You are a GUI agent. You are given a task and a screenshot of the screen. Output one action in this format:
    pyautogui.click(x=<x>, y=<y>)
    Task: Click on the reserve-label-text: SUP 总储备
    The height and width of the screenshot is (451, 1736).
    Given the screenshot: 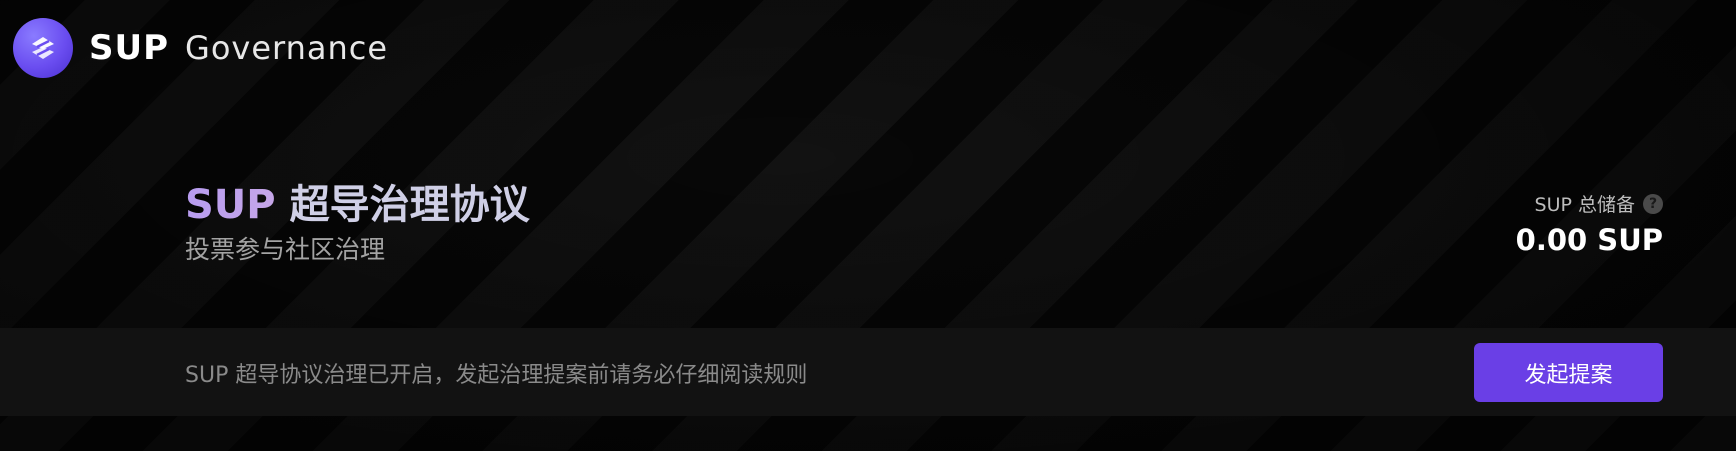 What is the action you would take?
    pyautogui.click(x=1584, y=205)
    